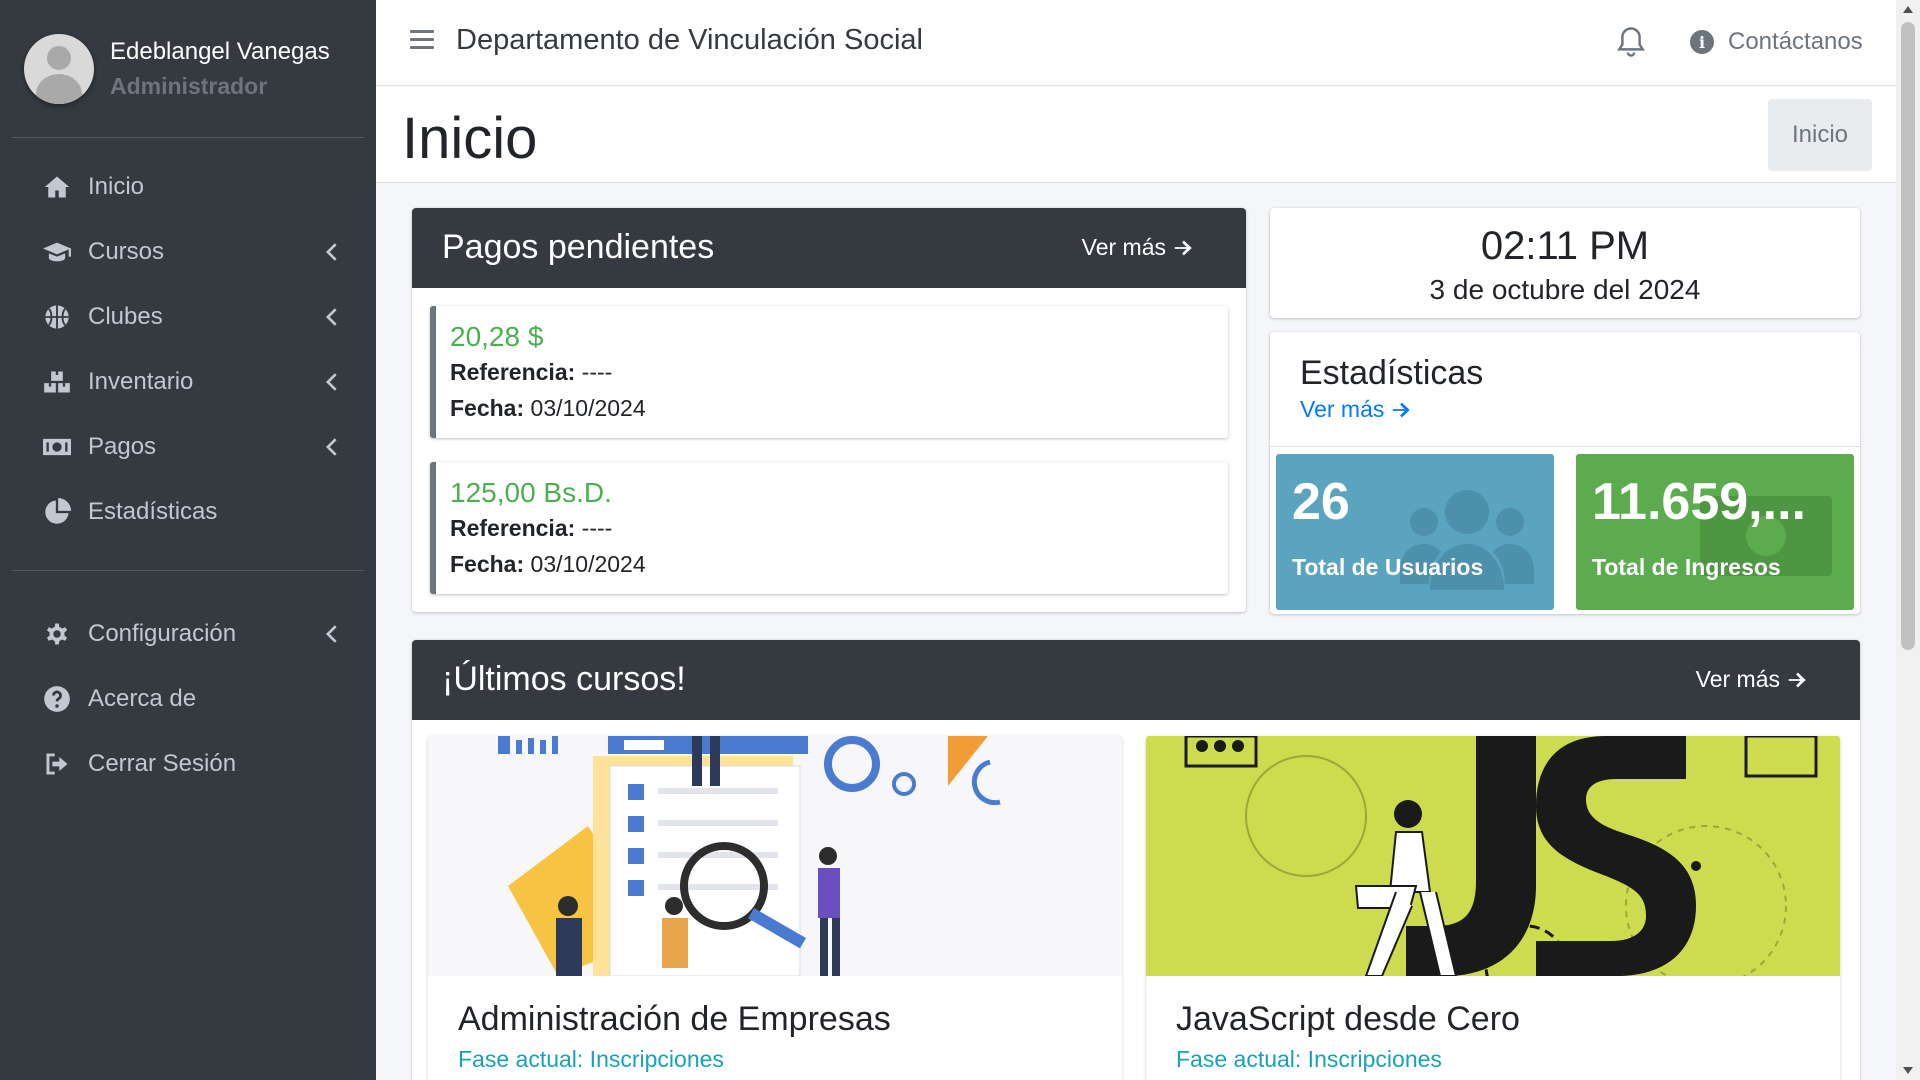  What do you see at coordinates (1686, 567) in the screenshot?
I see `income-label: Total de Ingresos` at bounding box center [1686, 567].